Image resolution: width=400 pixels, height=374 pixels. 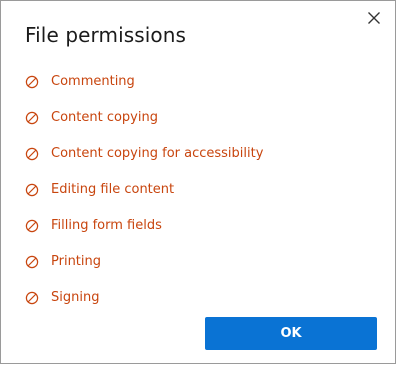 I want to click on permission-label: Content copying for accessibility, so click(x=157, y=153).